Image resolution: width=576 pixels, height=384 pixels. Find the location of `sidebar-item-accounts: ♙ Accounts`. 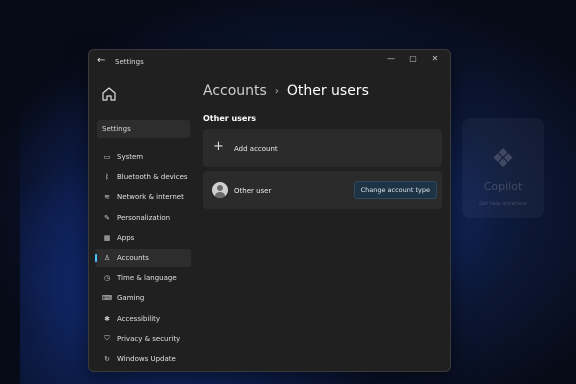

sidebar-item-accounts: ♙ Accounts is located at coordinates (143, 257).